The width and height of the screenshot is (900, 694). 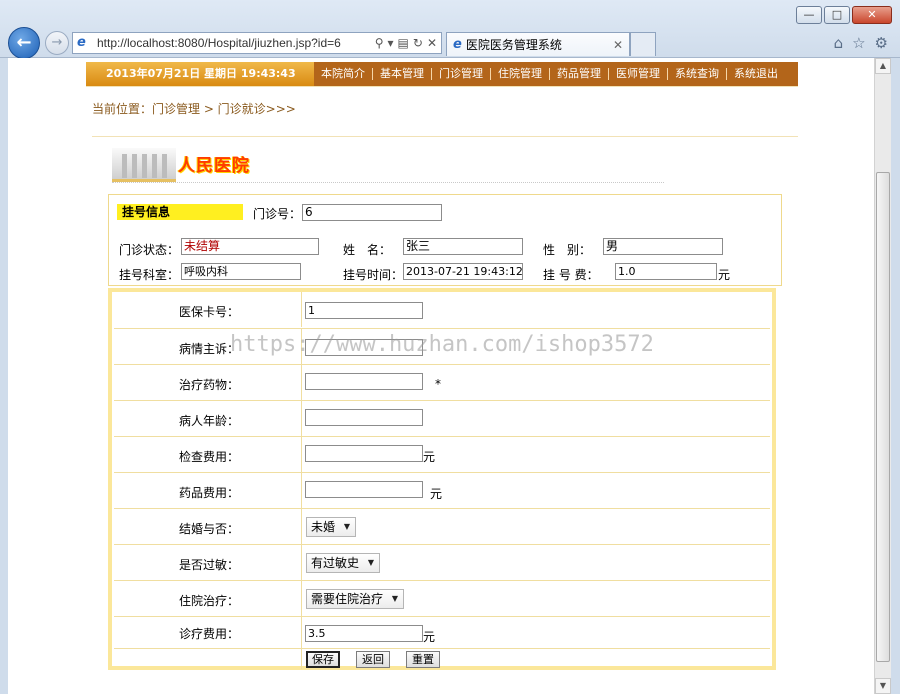 What do you see at coordinates (241, 271) in the screenshot?
I see `dept-field: 呼吸内科` at bounding box center [241, 271].